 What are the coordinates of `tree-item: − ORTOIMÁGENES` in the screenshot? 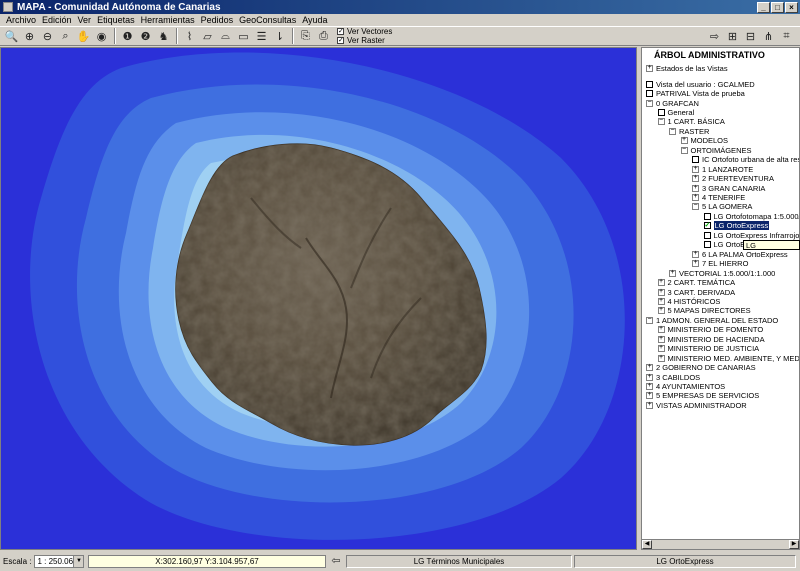 It's located at (716, 150).